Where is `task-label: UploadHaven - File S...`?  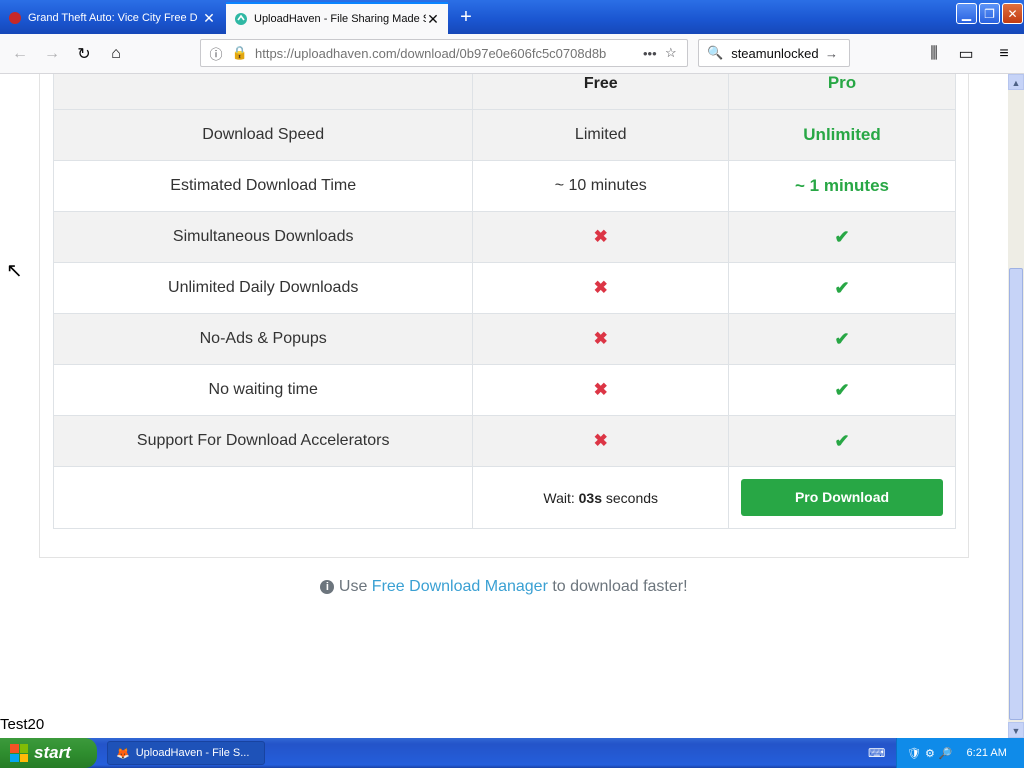
task-label: UploadHaven - File S... is located at coordinates (192, 753).